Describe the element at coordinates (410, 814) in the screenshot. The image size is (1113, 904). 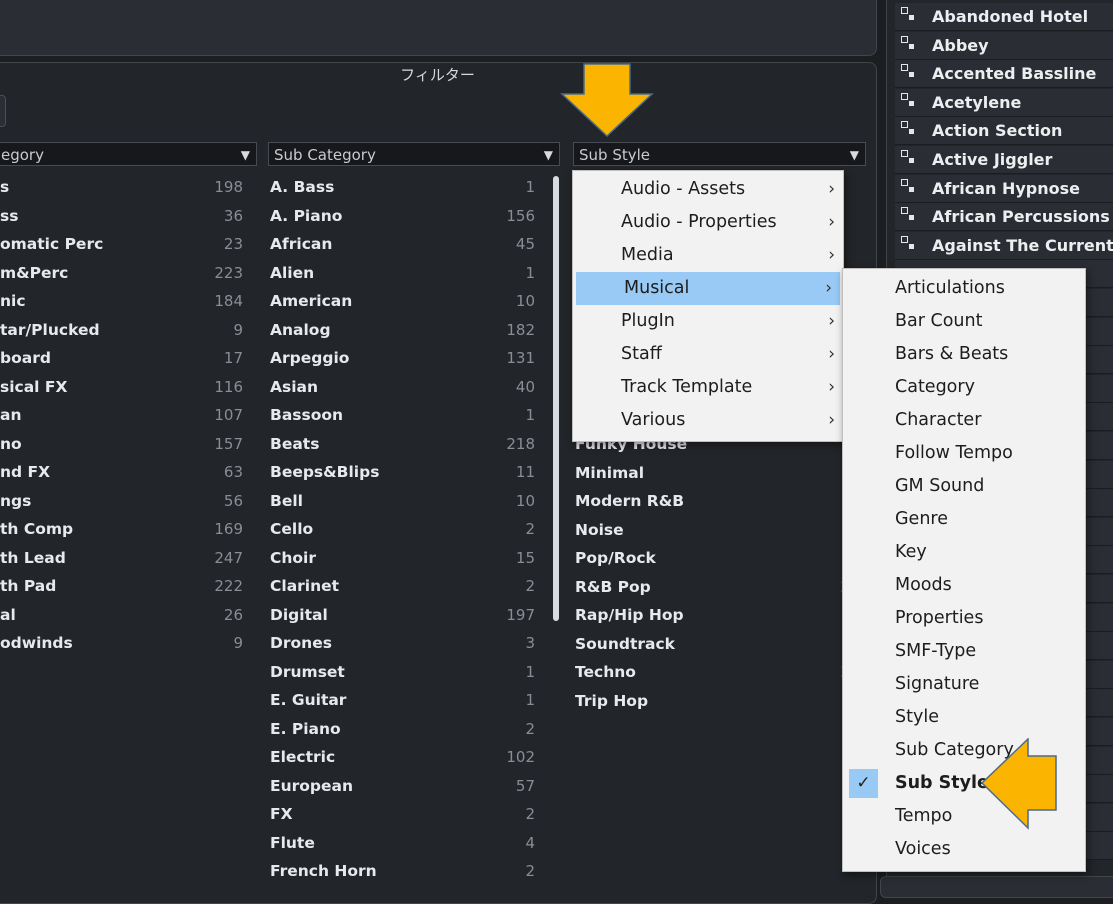
I see `list-item: FX 2` at that location.